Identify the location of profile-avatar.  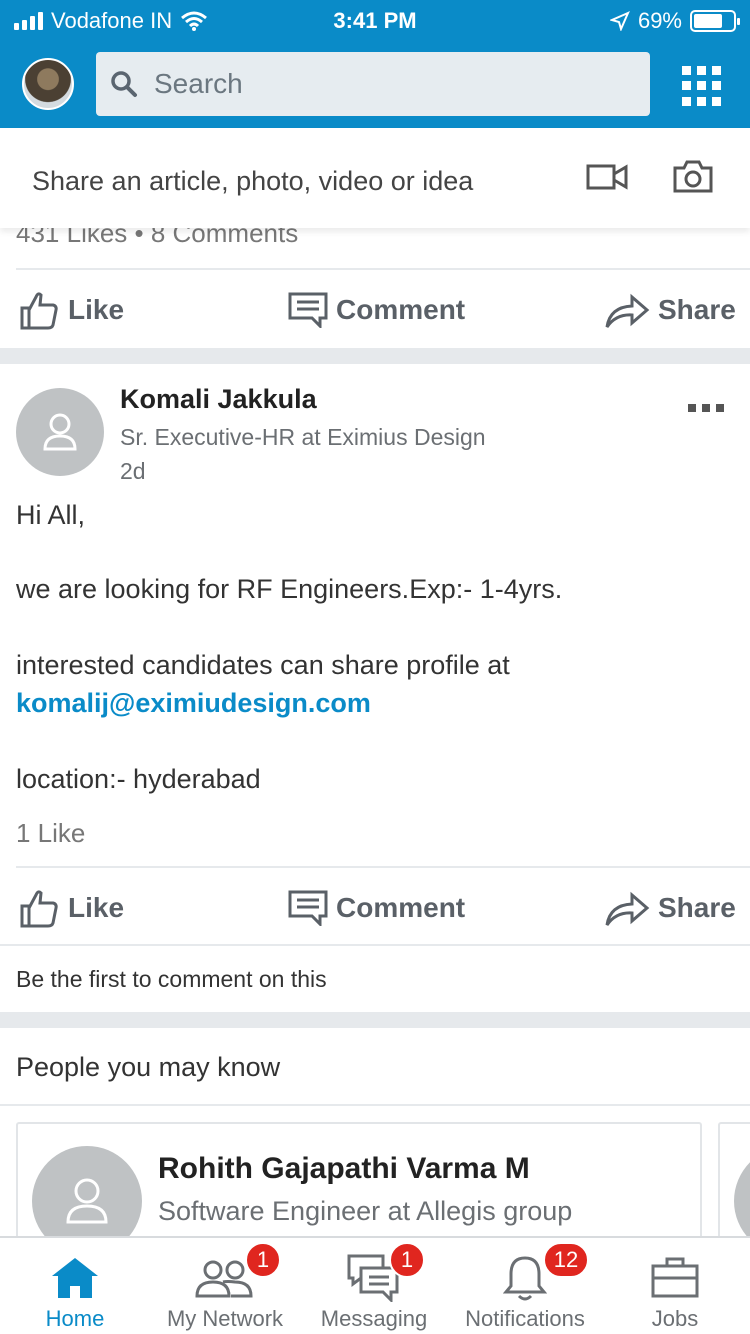
(48, 84).